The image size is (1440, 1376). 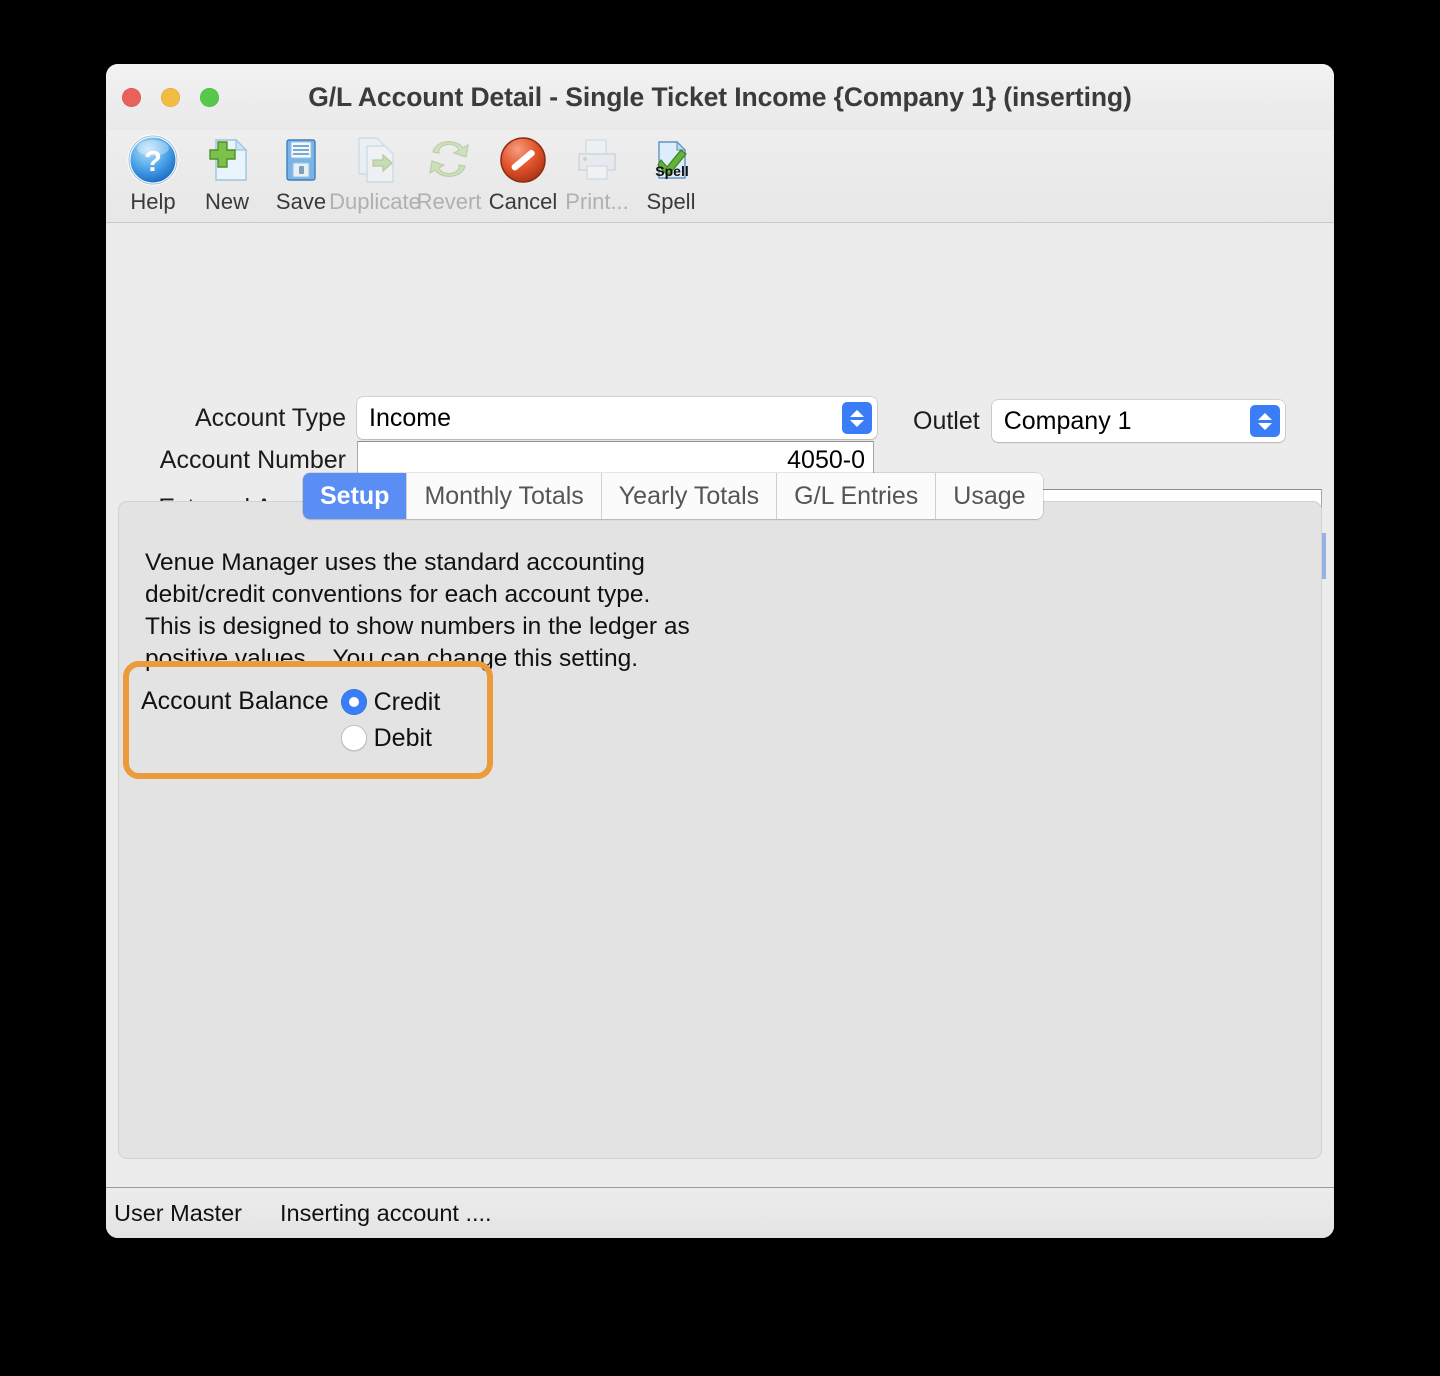 What do you see at coordinates (410, 417) in the screenshot?
I see `account-type-value: Income` at bounding box center [410, 417].